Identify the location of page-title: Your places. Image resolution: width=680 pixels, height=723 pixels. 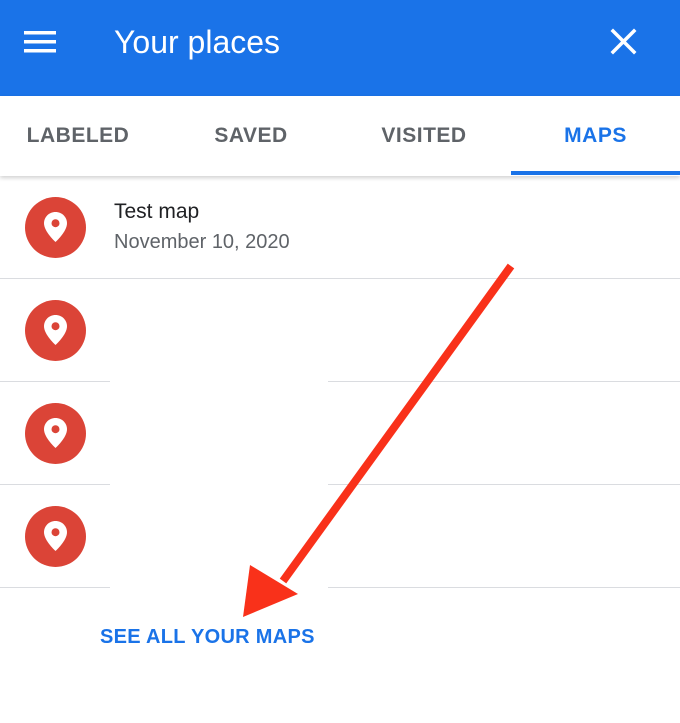
(197, 42).